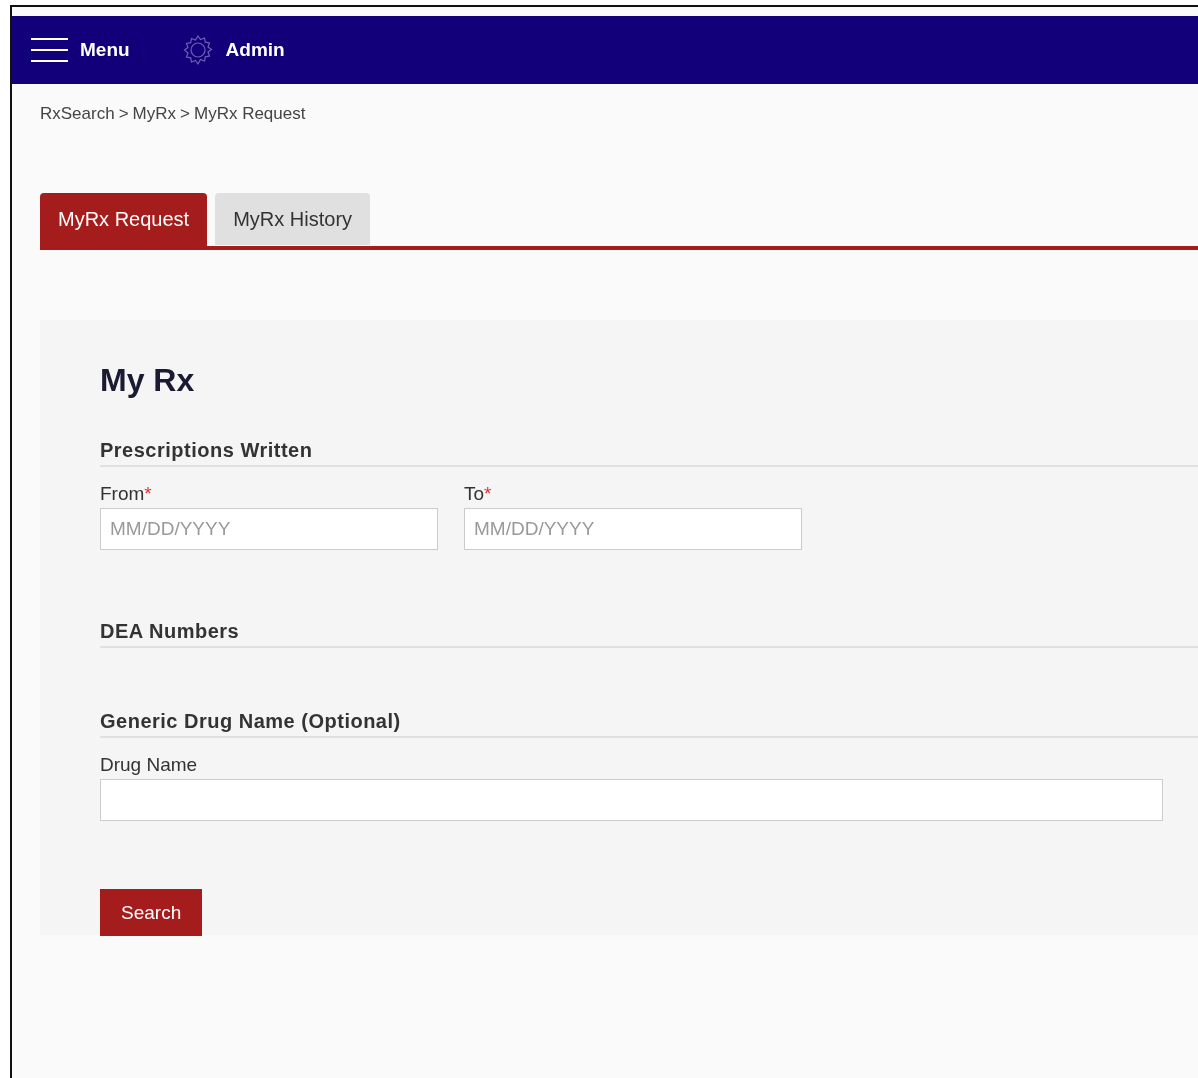 The image size is (1198, 1078). What do you see at coordinates (124, 219) in the screenshot?
I see `tab: MyRx Request` at bounding box center [124, 219].